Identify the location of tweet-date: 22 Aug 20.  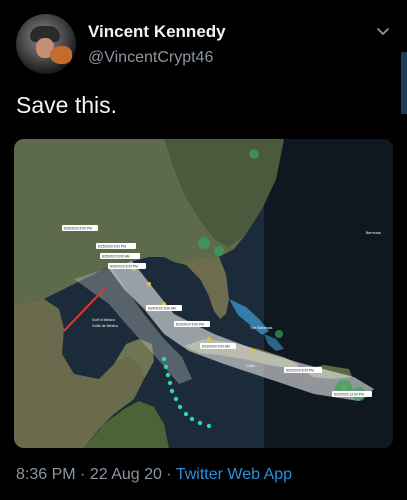
(126, 474).